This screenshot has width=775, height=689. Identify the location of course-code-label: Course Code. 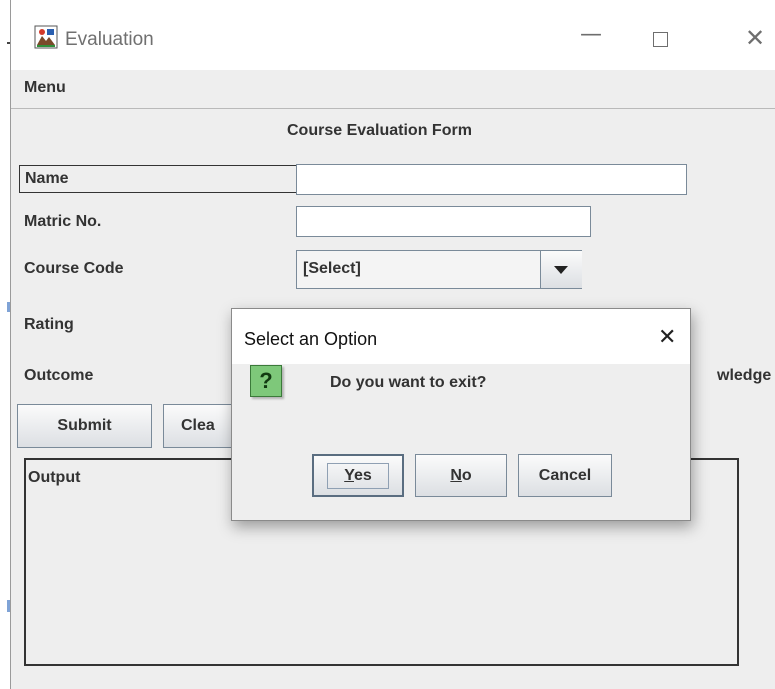
(74, 268).